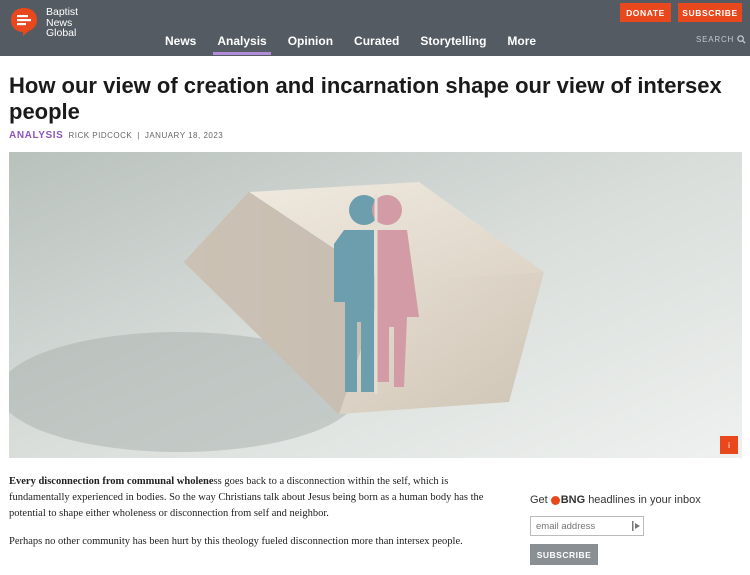 The width and height of the screenshot is (750, 575). I want to click on image-caption-button: i, so click(729, 445).